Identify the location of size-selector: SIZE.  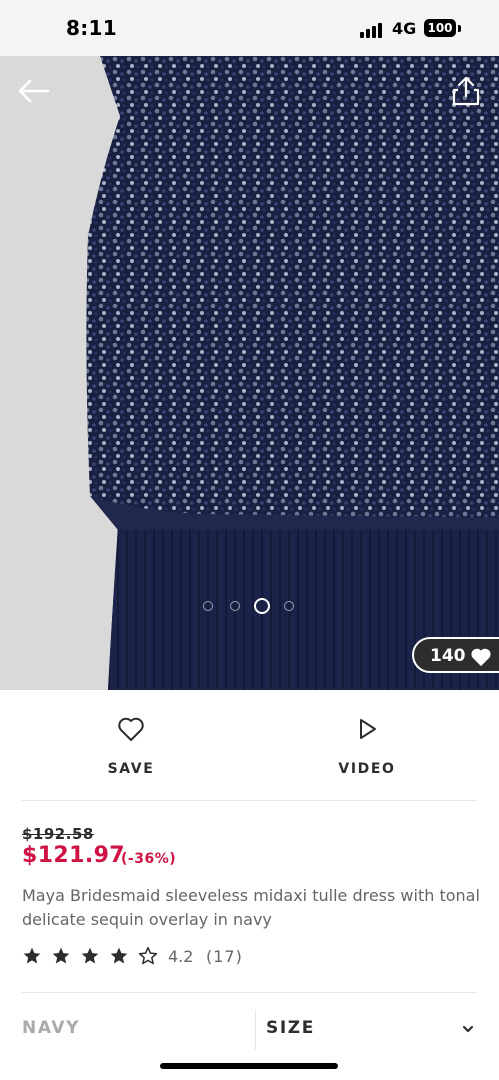
(290, 1028).